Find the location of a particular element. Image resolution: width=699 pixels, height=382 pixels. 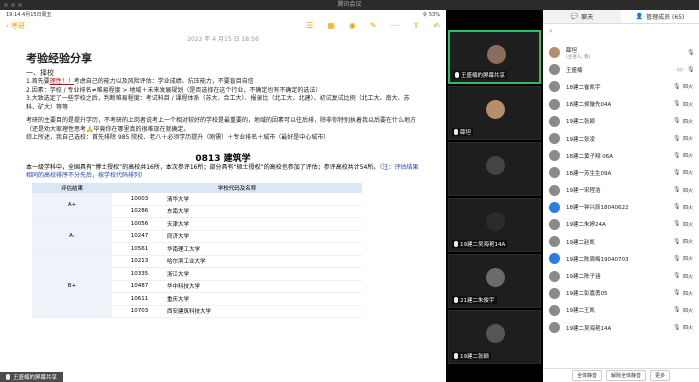

list-item: 19建二朱婷24A 🎙 四火 is located at coordinates (621, 224).